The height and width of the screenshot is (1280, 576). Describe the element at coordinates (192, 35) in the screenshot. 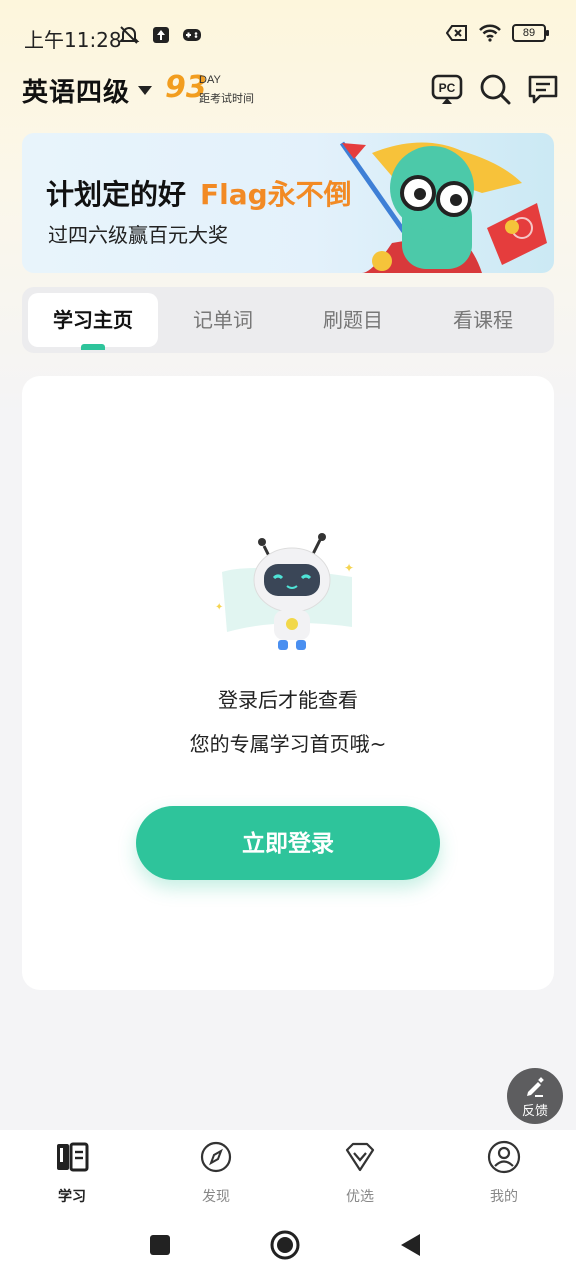

I see `gamepad-icon` at that location.